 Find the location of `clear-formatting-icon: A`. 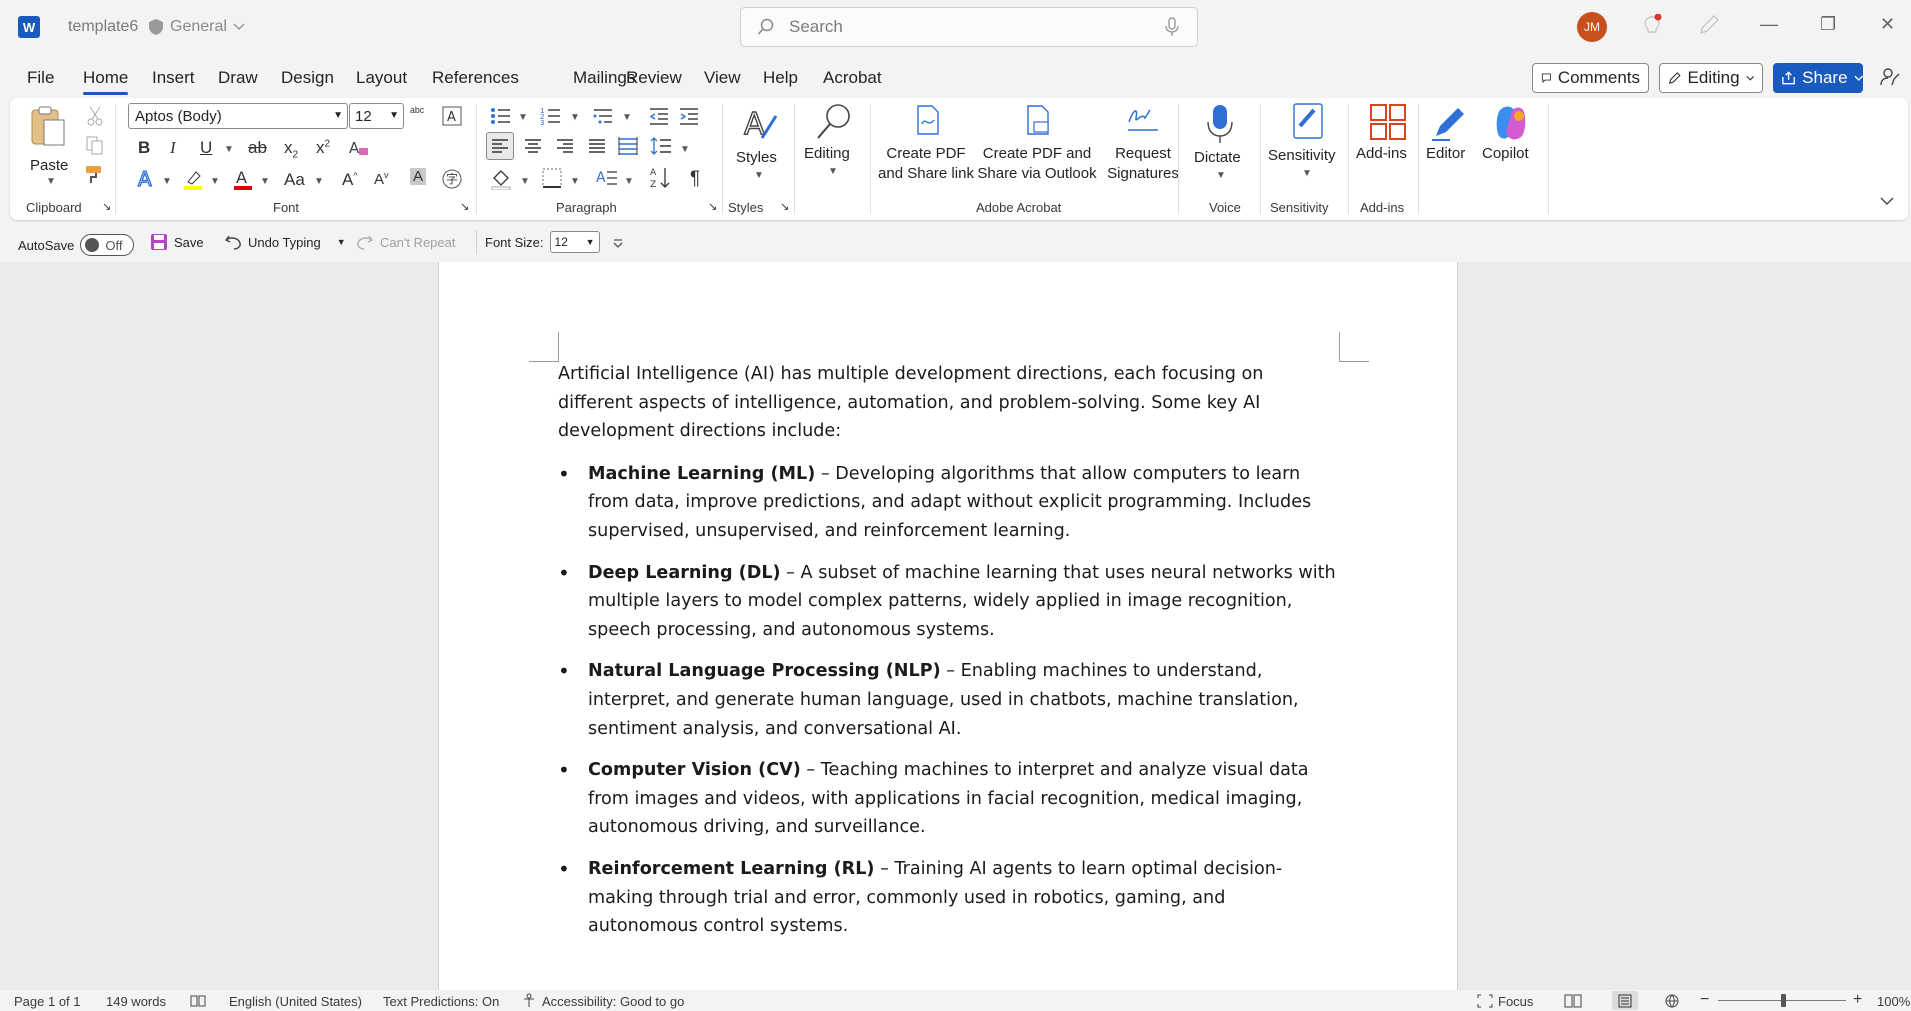

clear-formatting-icon: A is located at coordinates (452, 116).